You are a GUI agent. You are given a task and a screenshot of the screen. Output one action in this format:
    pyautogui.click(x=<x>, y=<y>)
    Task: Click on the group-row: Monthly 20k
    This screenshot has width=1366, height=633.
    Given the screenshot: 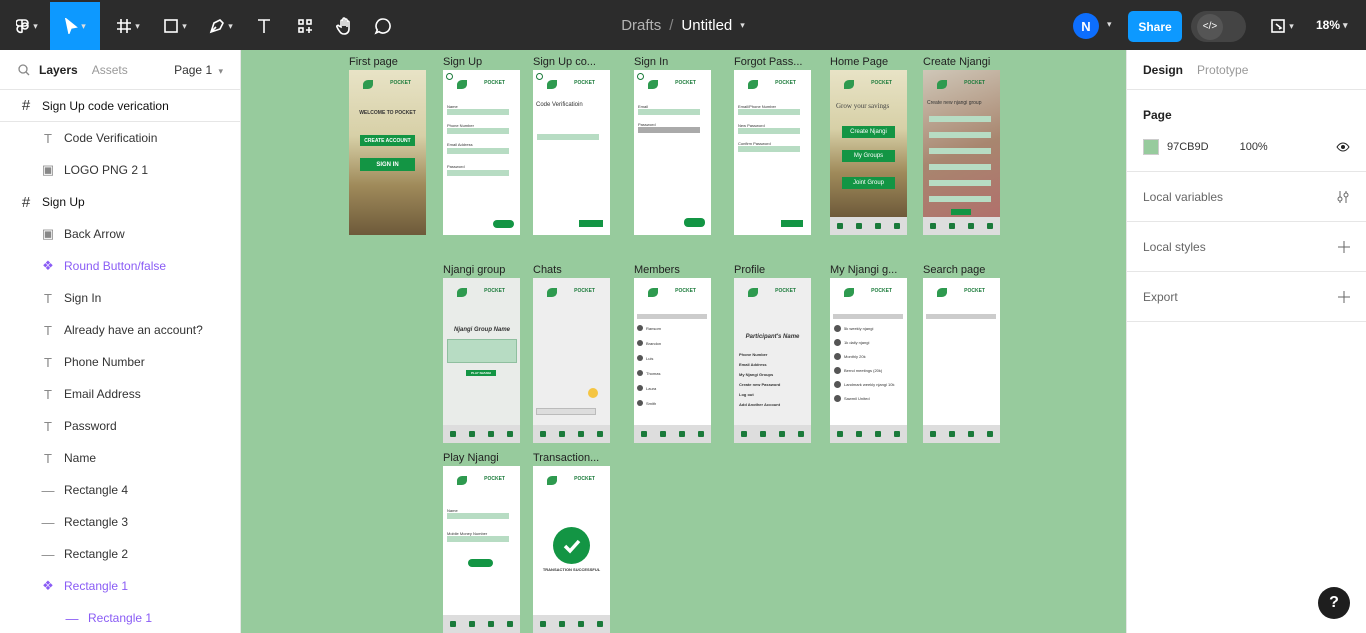 What is the action you would take?
    pyautogui.click(x=855, y=356)
    